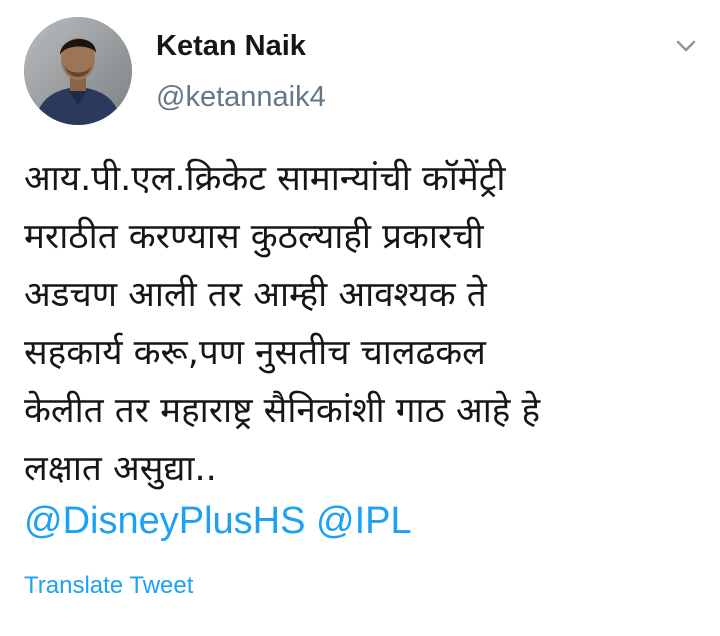 The width and height of the screenshot is (720, 636). I want to click on author-handle: @ketannaik4, so click(241, 97).